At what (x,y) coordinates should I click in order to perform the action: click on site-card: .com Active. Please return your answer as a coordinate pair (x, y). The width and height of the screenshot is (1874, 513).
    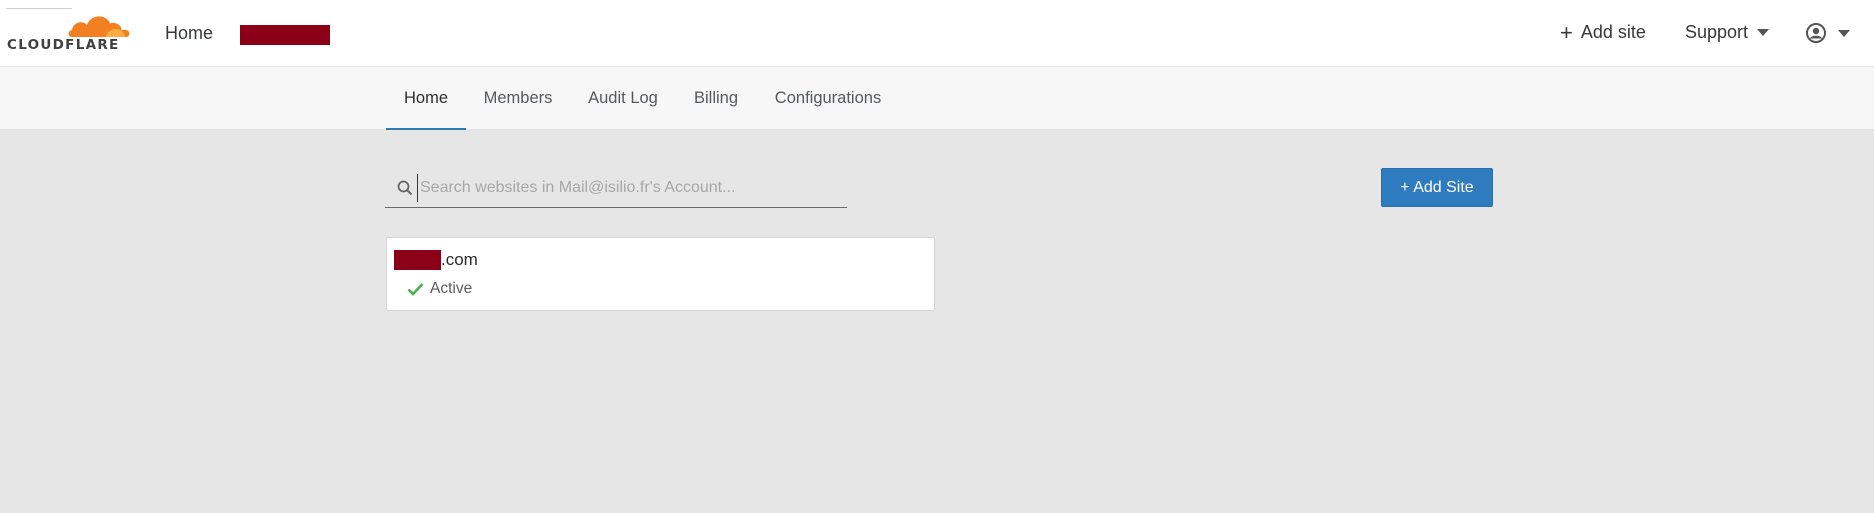
    Looking at the image, I should click on (660, 274).